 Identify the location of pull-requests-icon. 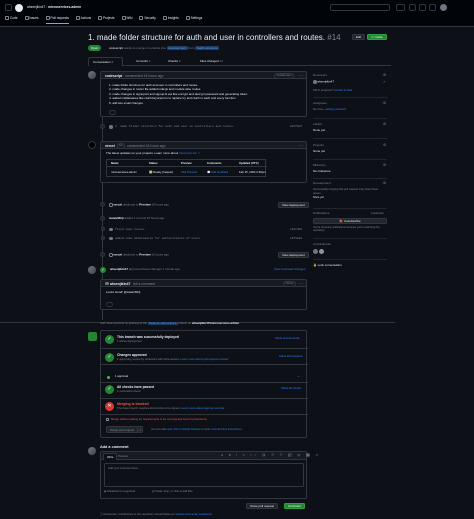
(422, 7).